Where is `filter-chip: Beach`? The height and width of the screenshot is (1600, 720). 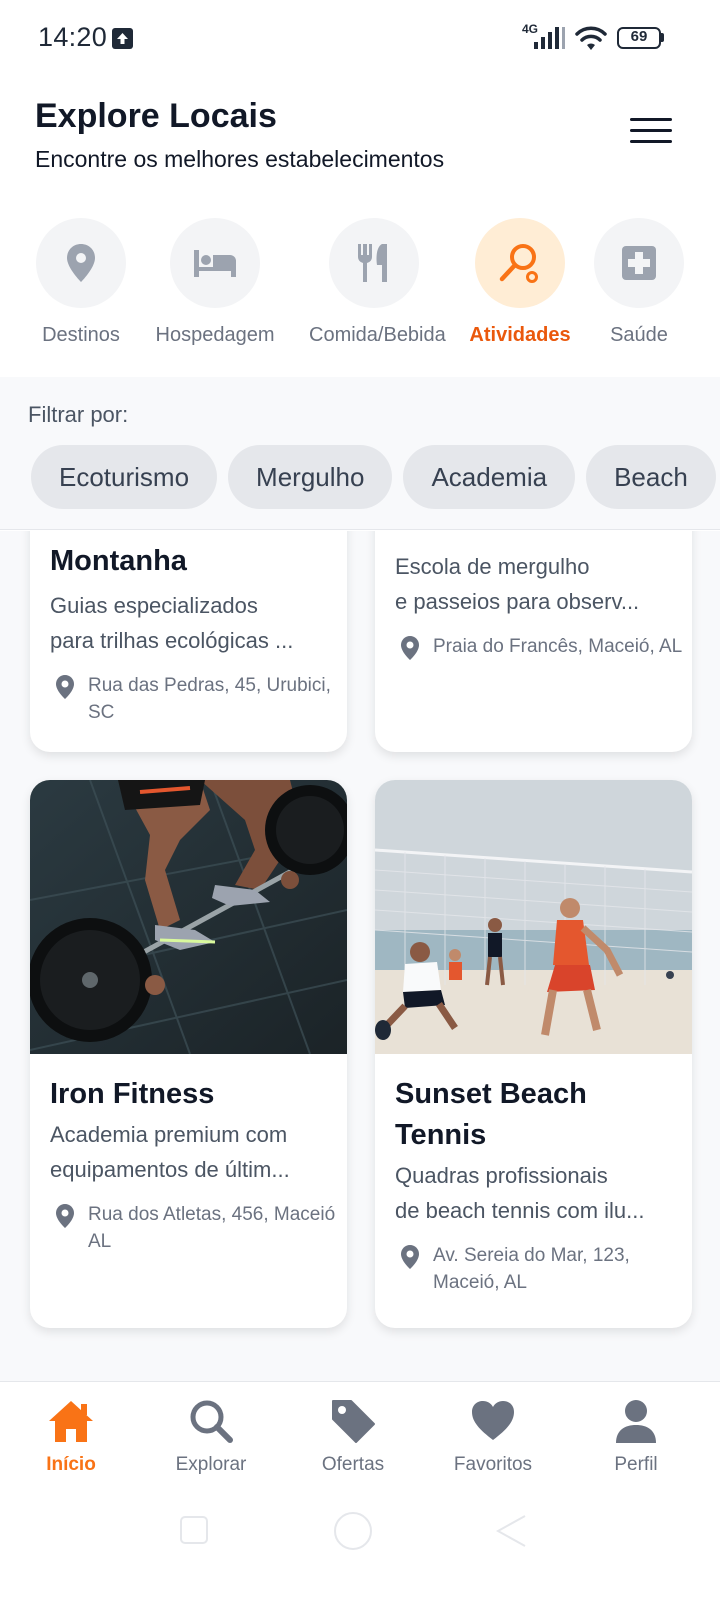
filter-chip: Beach is located at coordinates (651, 477).